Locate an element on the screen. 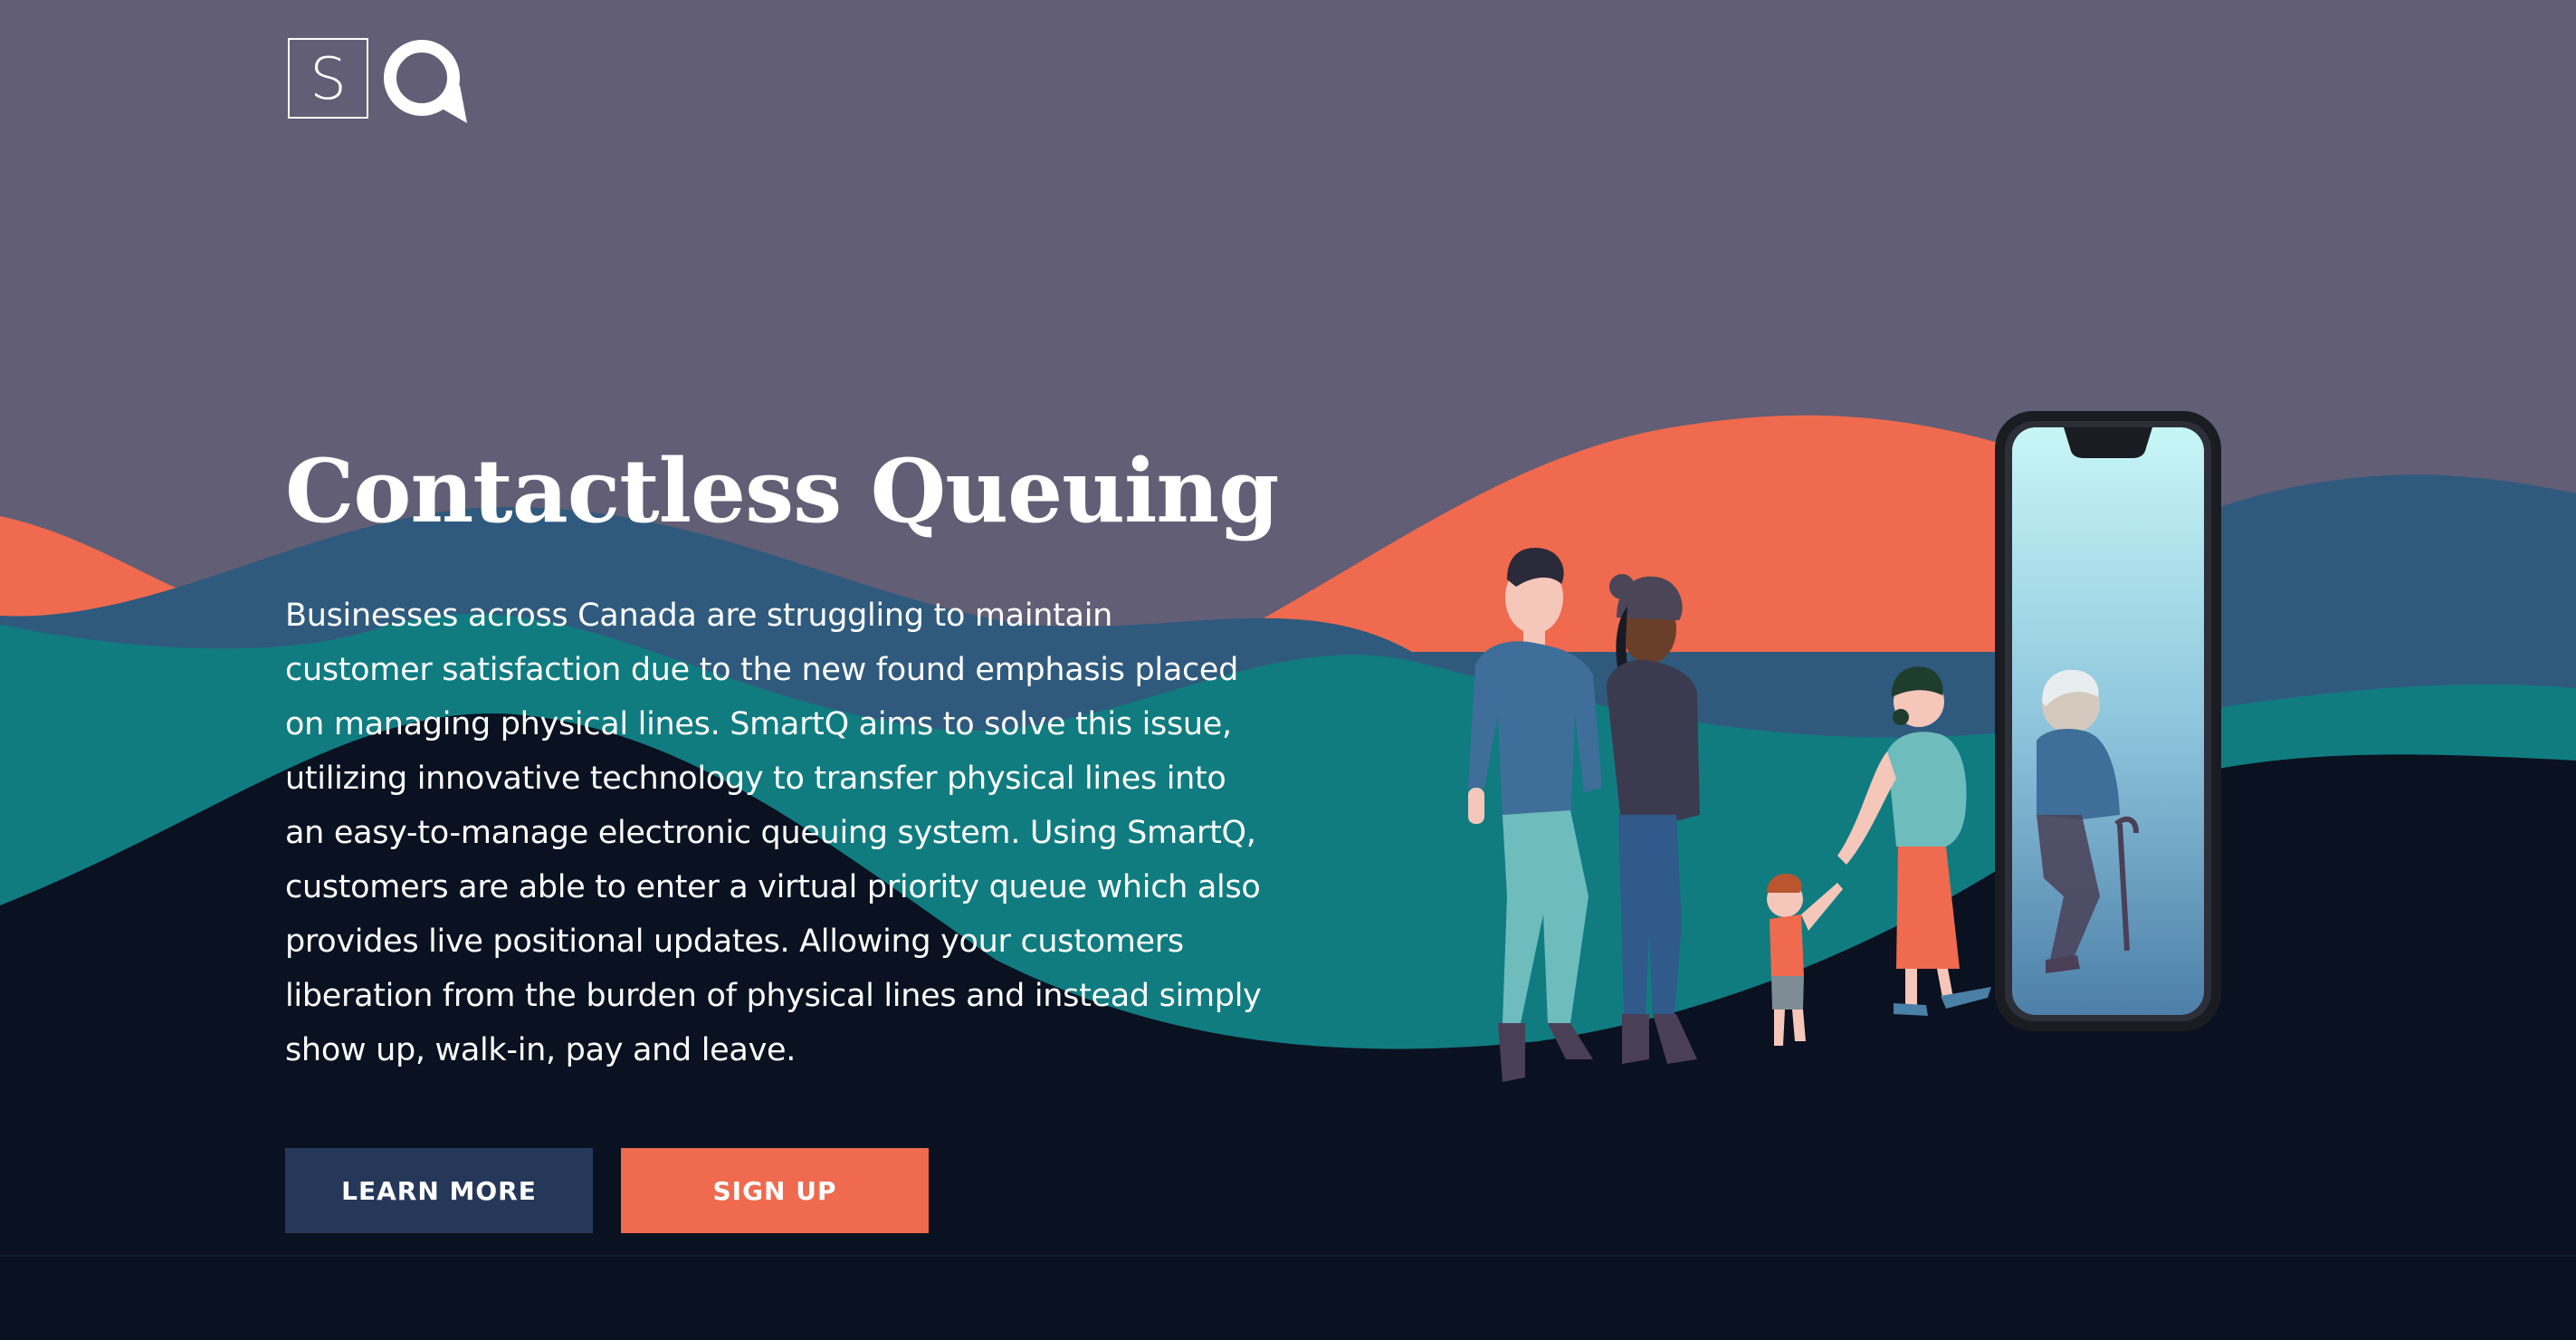 This screenshot has width=2576, height=1340. smartphone-figure is located at coordinates (2108, 721).